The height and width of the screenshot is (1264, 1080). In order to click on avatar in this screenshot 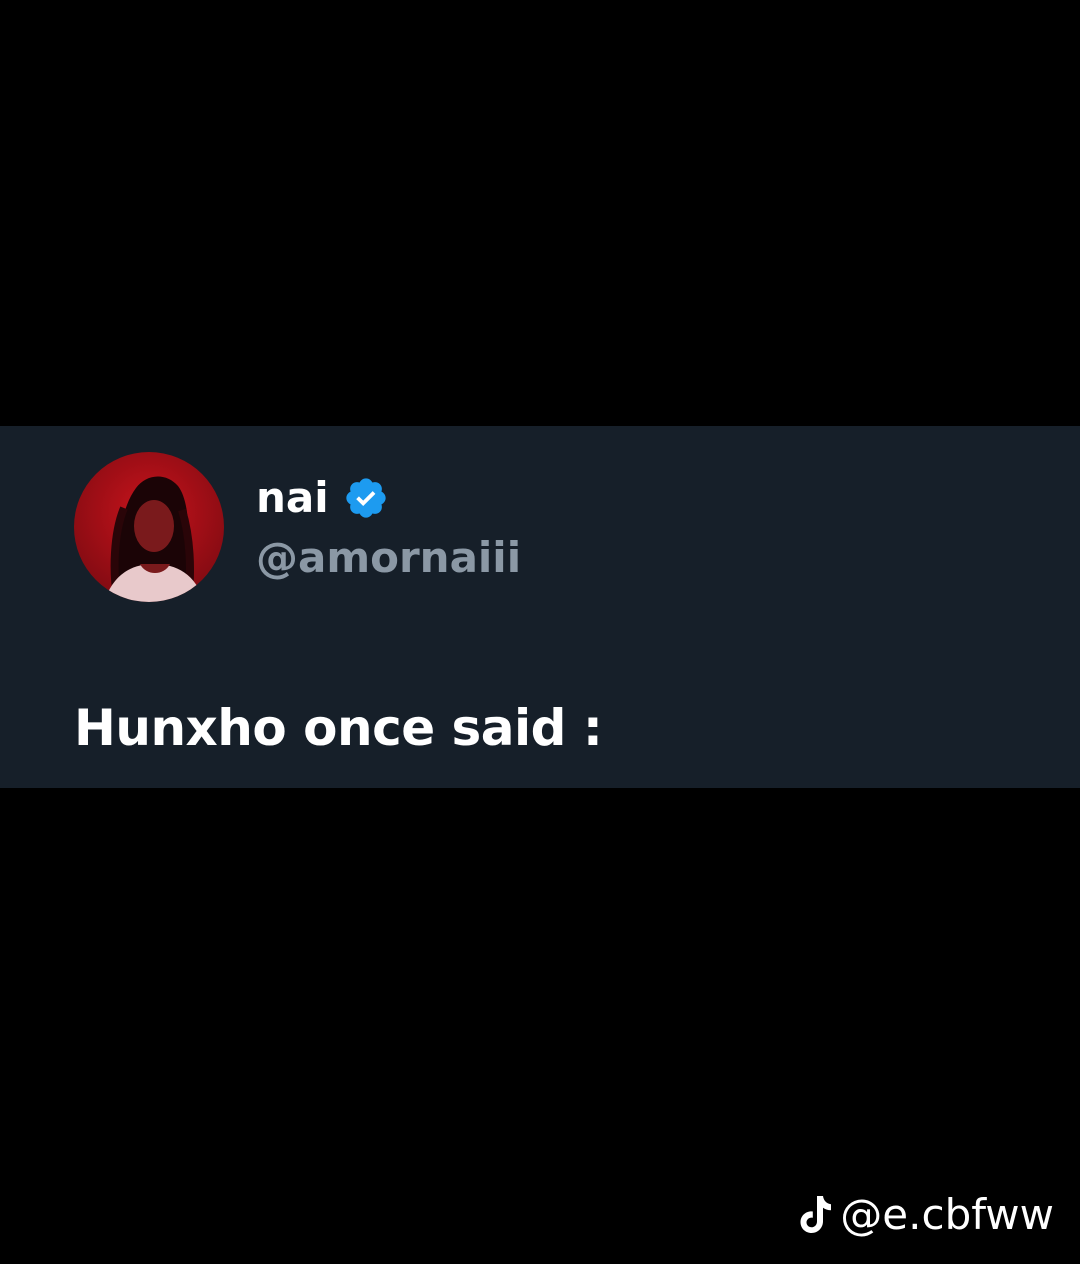, I will do `click(149, 527)`.